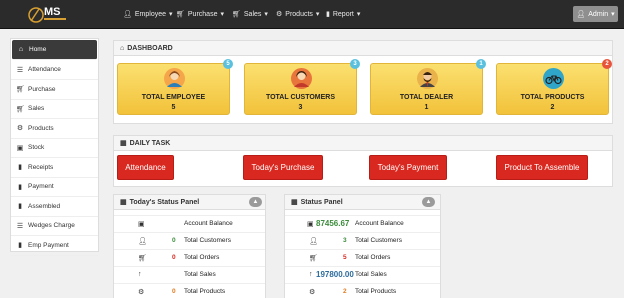 The image size is (624, 298). What do you see at coordinates (41, 128) in the screenshot?
I see `sidebar-item-label: Products` at bounding box center [41, 128].